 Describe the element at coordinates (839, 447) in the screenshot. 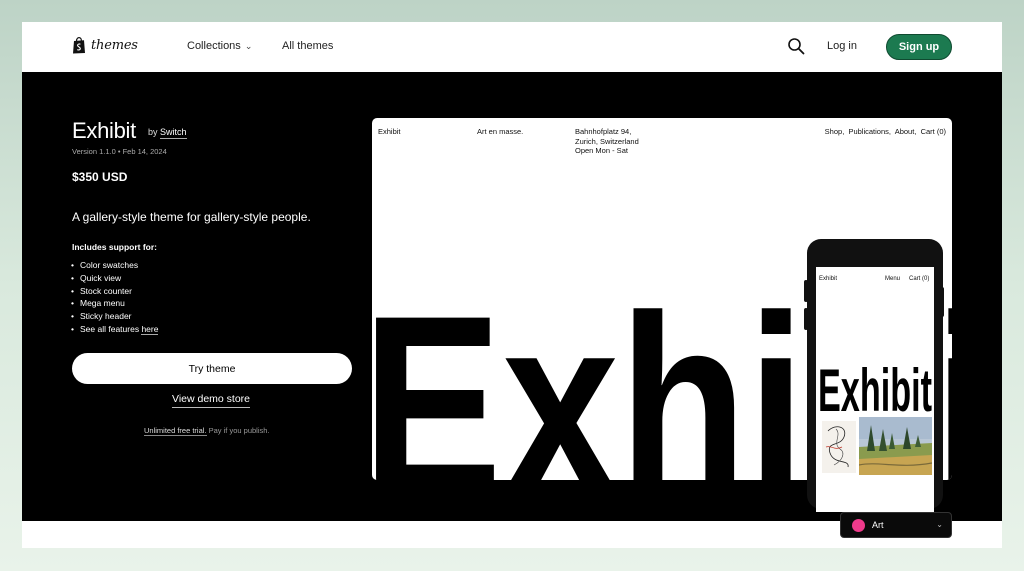

I see `line-drawing-artwork` at that location.